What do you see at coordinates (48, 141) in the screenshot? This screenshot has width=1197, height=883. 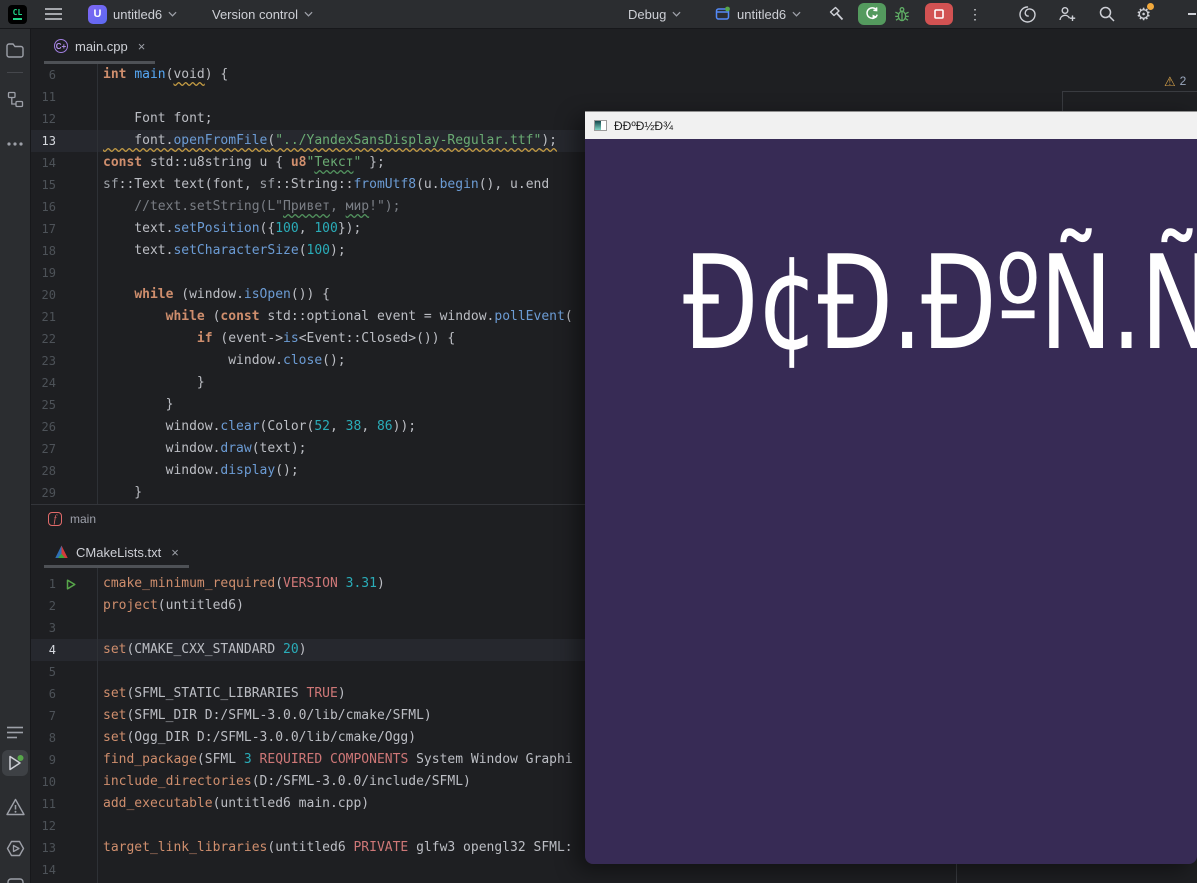 I see `line-number: 13` at bounding box center [48, 141].